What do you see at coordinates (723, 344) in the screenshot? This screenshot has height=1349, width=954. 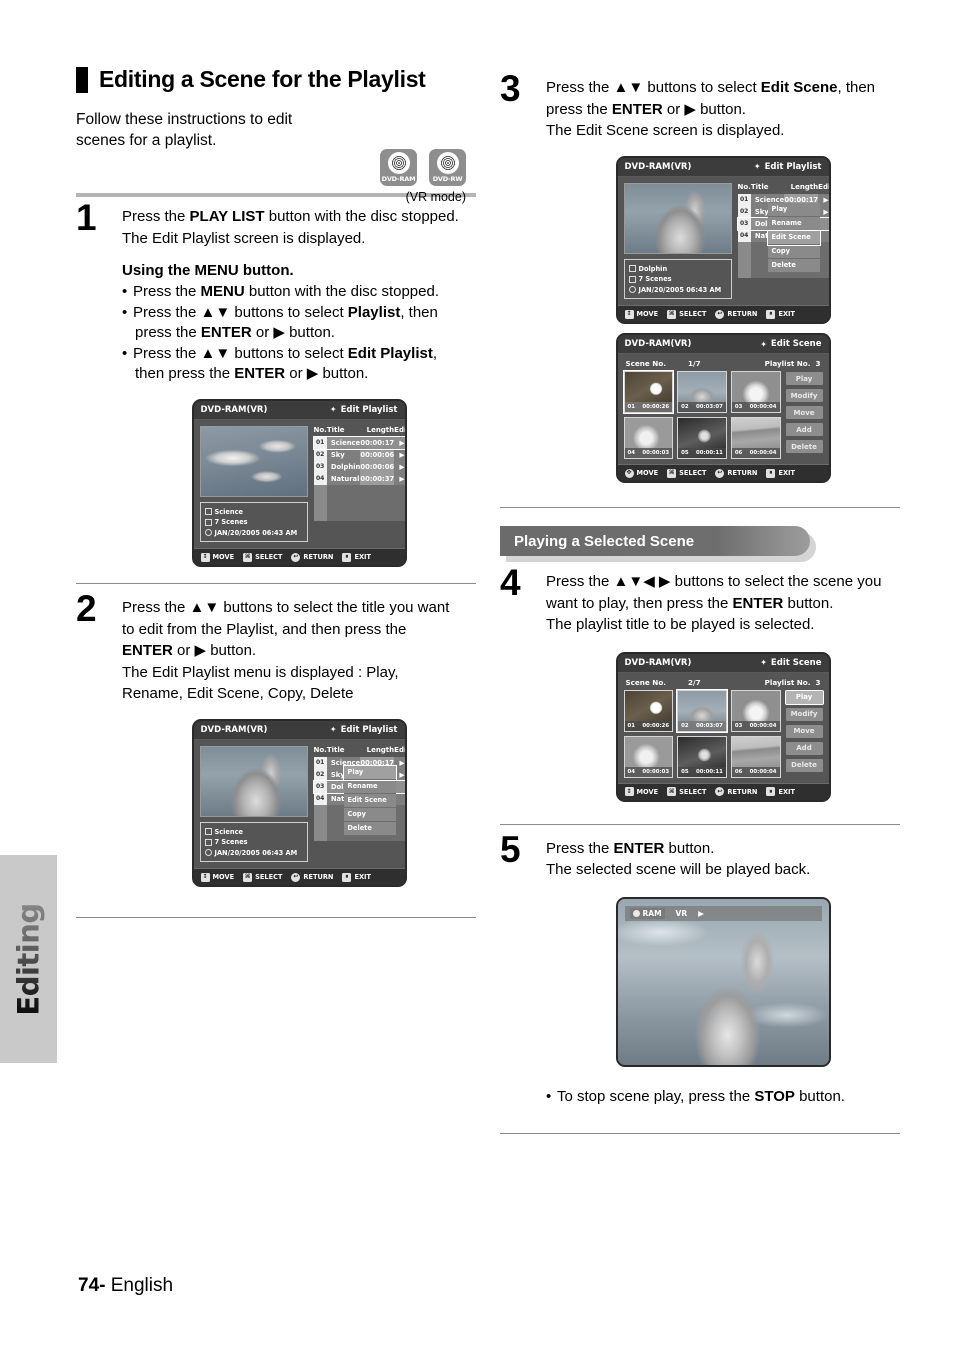 I see `screen4-titlebar: DVD-RAM(VR) ✦ Edit Scene` at bounding box center [723, 344].